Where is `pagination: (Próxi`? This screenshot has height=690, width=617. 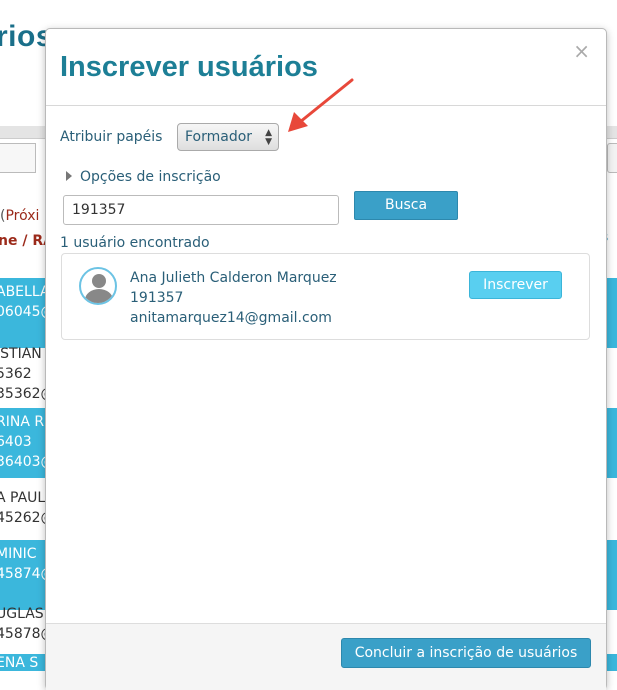 pagination: (Próxi is located at coordinates (20, 216).